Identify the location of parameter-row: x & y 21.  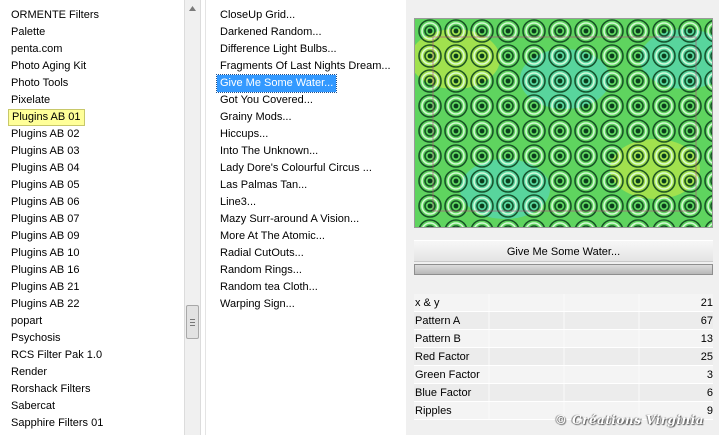
(563, 303).